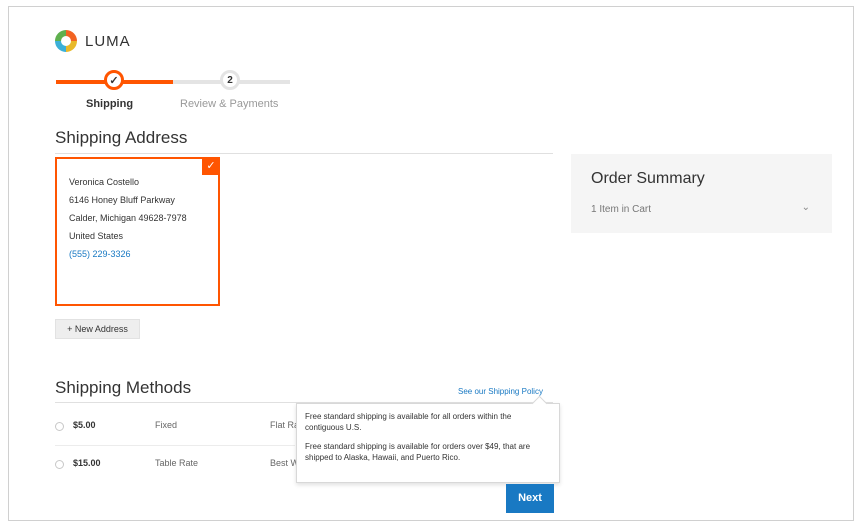 This screenshot has width=862, height=527. What do you see at coordinates (84, 425) in the screenshot?
I see `method-price: $5.00` at bounding box center [84, 425].